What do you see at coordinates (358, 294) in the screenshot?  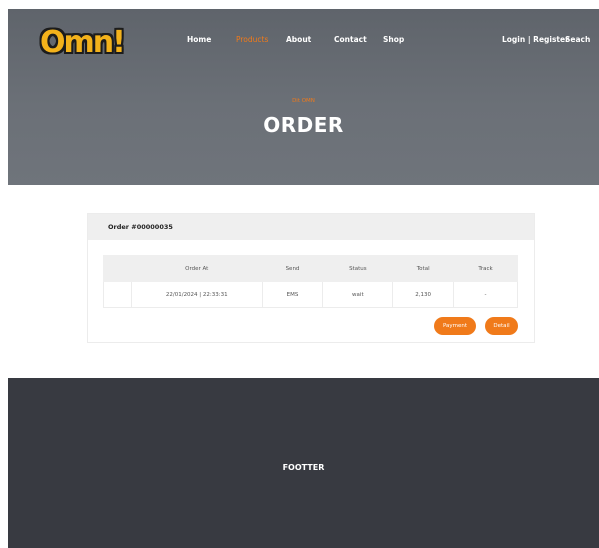 I see `status-cell: wait` at bounding box center [358, 294].